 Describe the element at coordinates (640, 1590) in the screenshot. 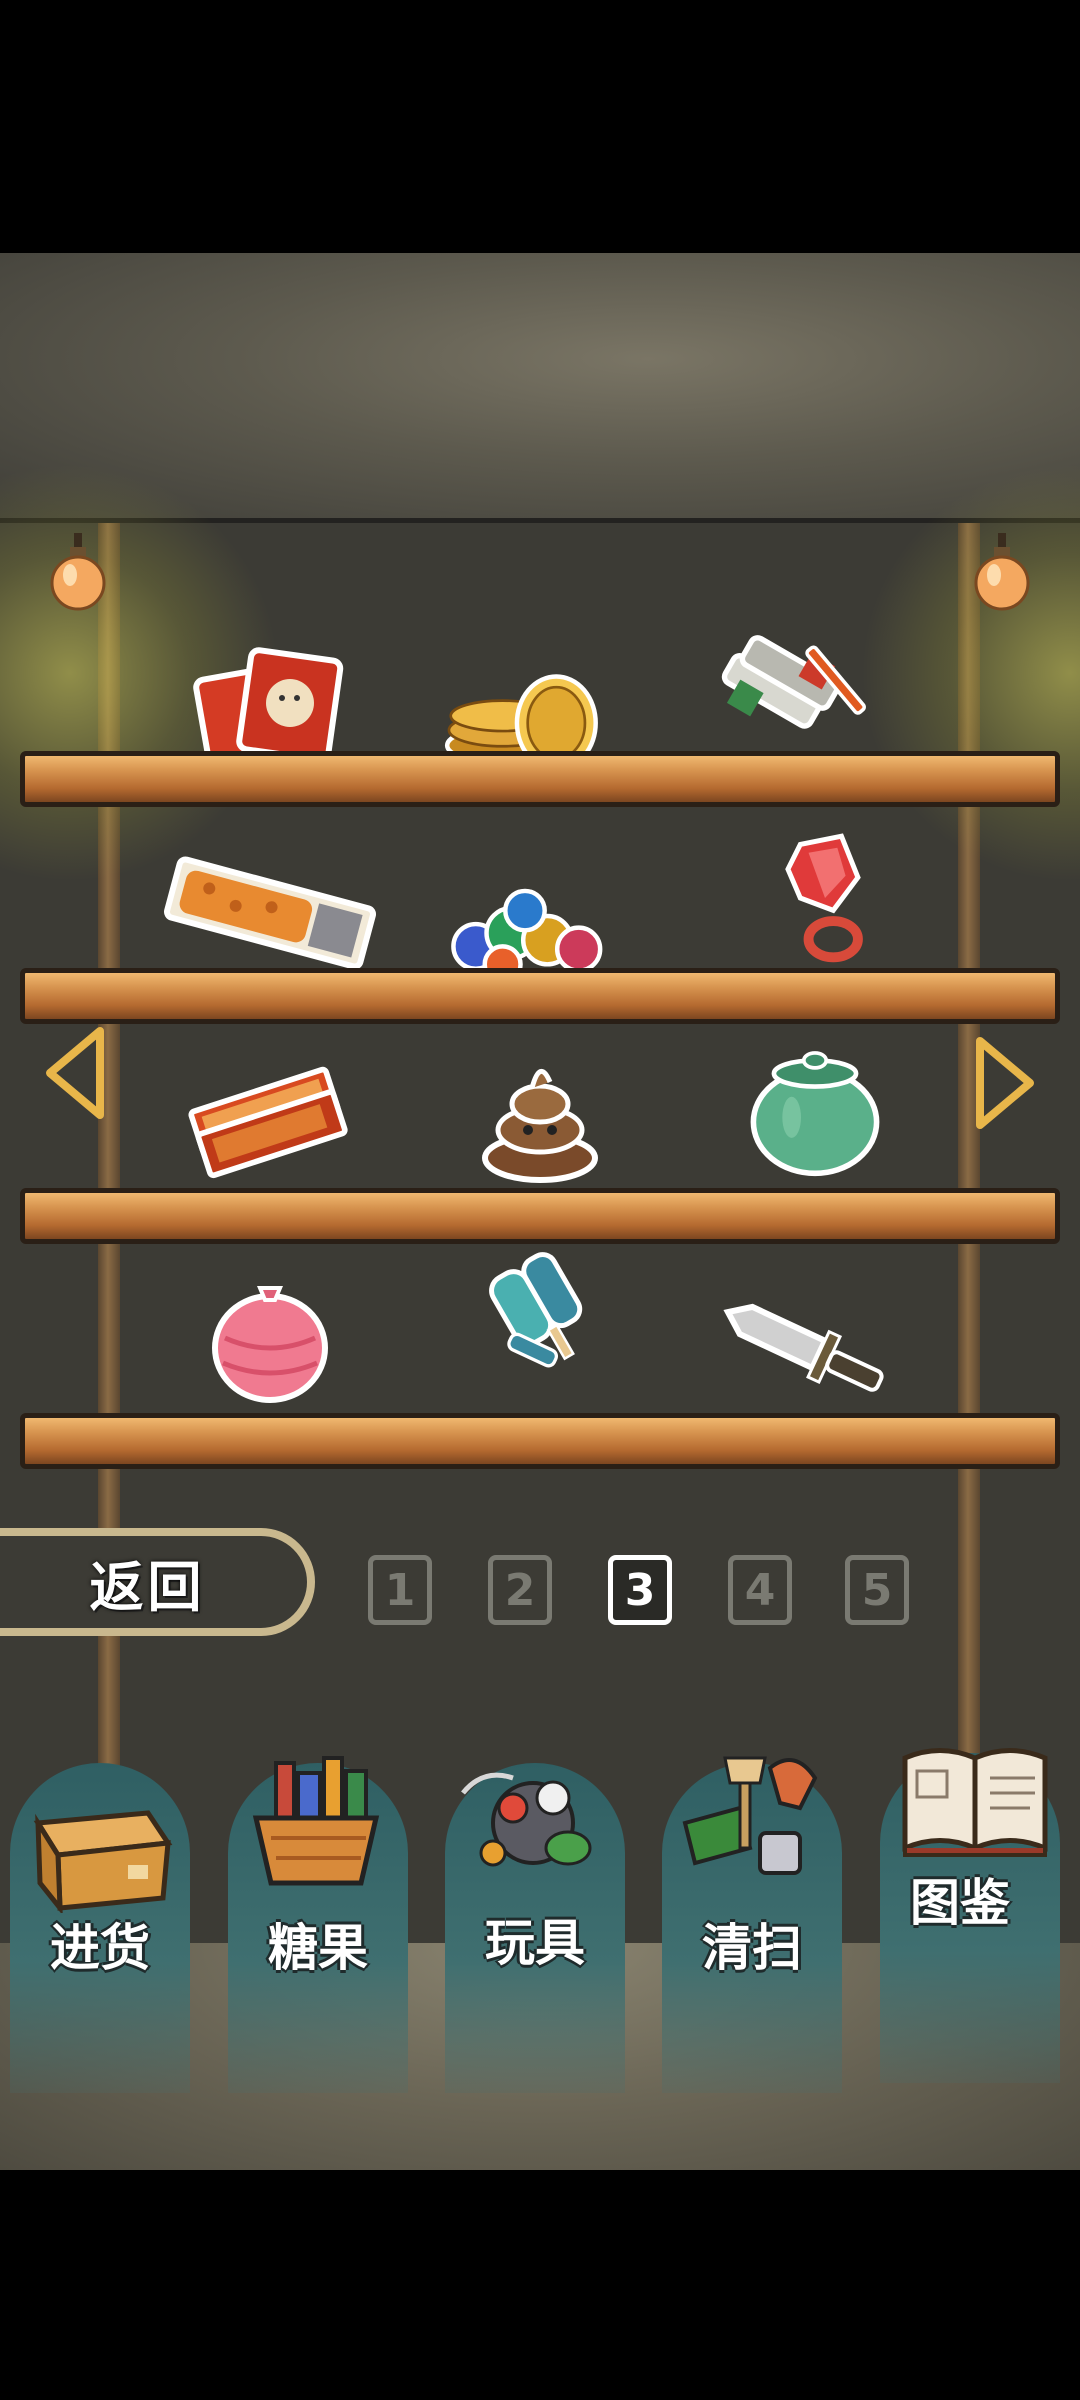

I see `page-button-3-current: 3` at that location.